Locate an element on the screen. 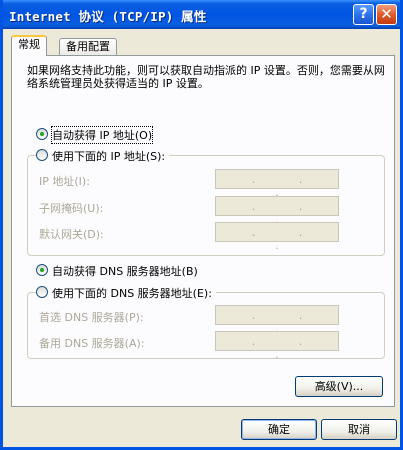 The height and width of the screenshot is (450, 403). close-button: ✕ is located at coordinates (386, 14).